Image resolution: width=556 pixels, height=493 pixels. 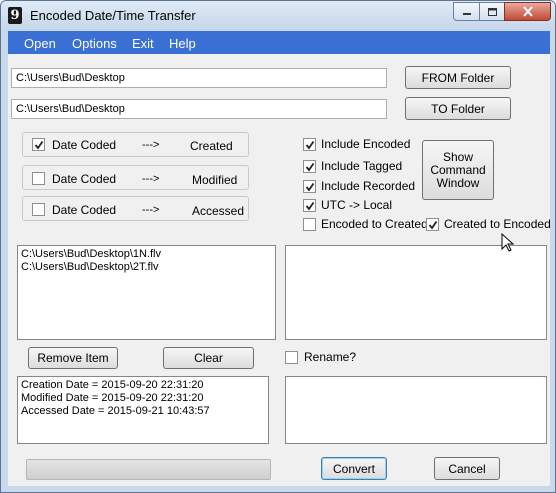 I want to click on convert-button: Convert, so click(x=354, y=468).